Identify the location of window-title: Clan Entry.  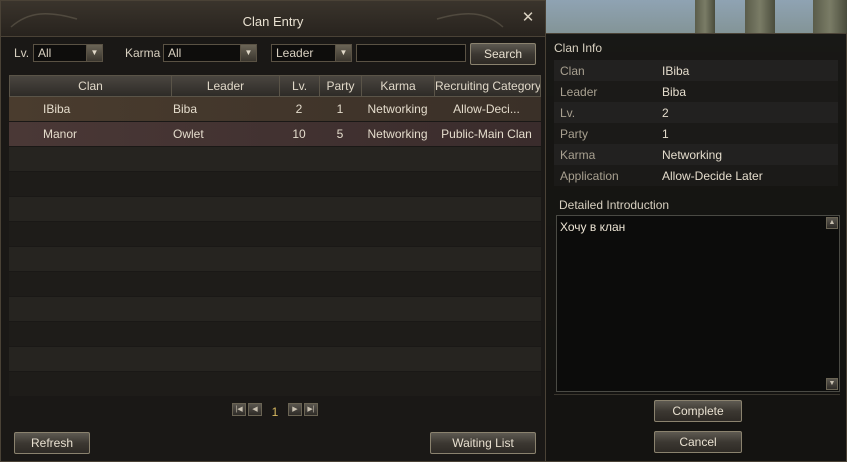
(273, 21).